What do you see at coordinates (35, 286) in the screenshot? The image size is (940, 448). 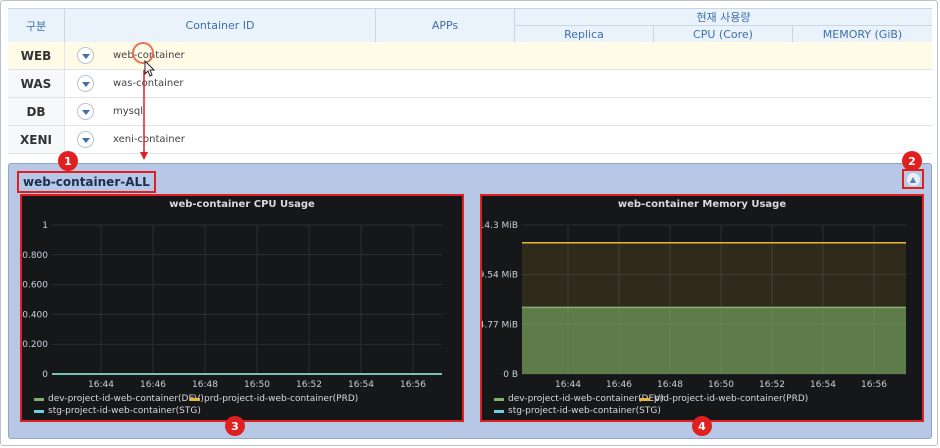 I see `y-tick-label: 0.600` at bounding box center [35, 286].